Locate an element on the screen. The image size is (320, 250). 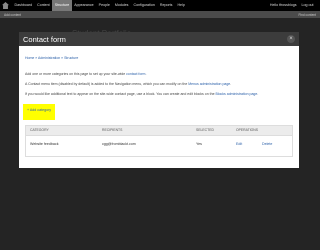
user-greeting: Hello tfrossblogs is located at coordinates (283, 5).